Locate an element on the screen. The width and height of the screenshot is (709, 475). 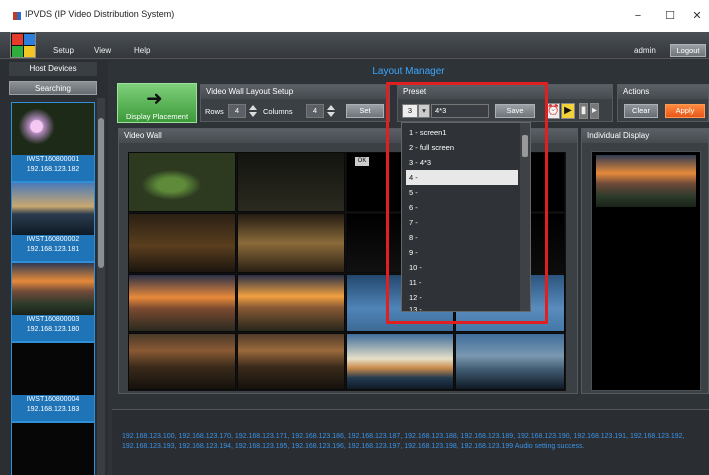
group-header: Video Wall Layout Setup is located at coordinates (295, 92).